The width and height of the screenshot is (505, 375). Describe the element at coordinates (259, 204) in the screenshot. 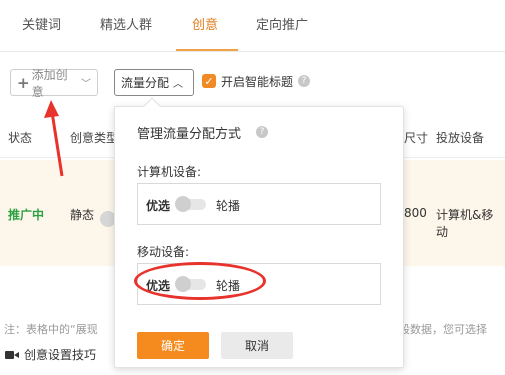

I see `pc-device-setting: 优选 轮播` at that location.